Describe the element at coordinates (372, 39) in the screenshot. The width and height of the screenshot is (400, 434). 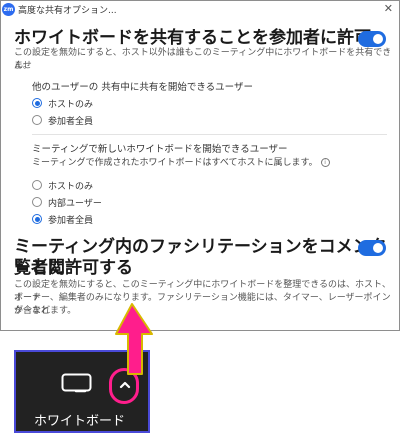
I see `whiteboard-share-toggle` at that location.